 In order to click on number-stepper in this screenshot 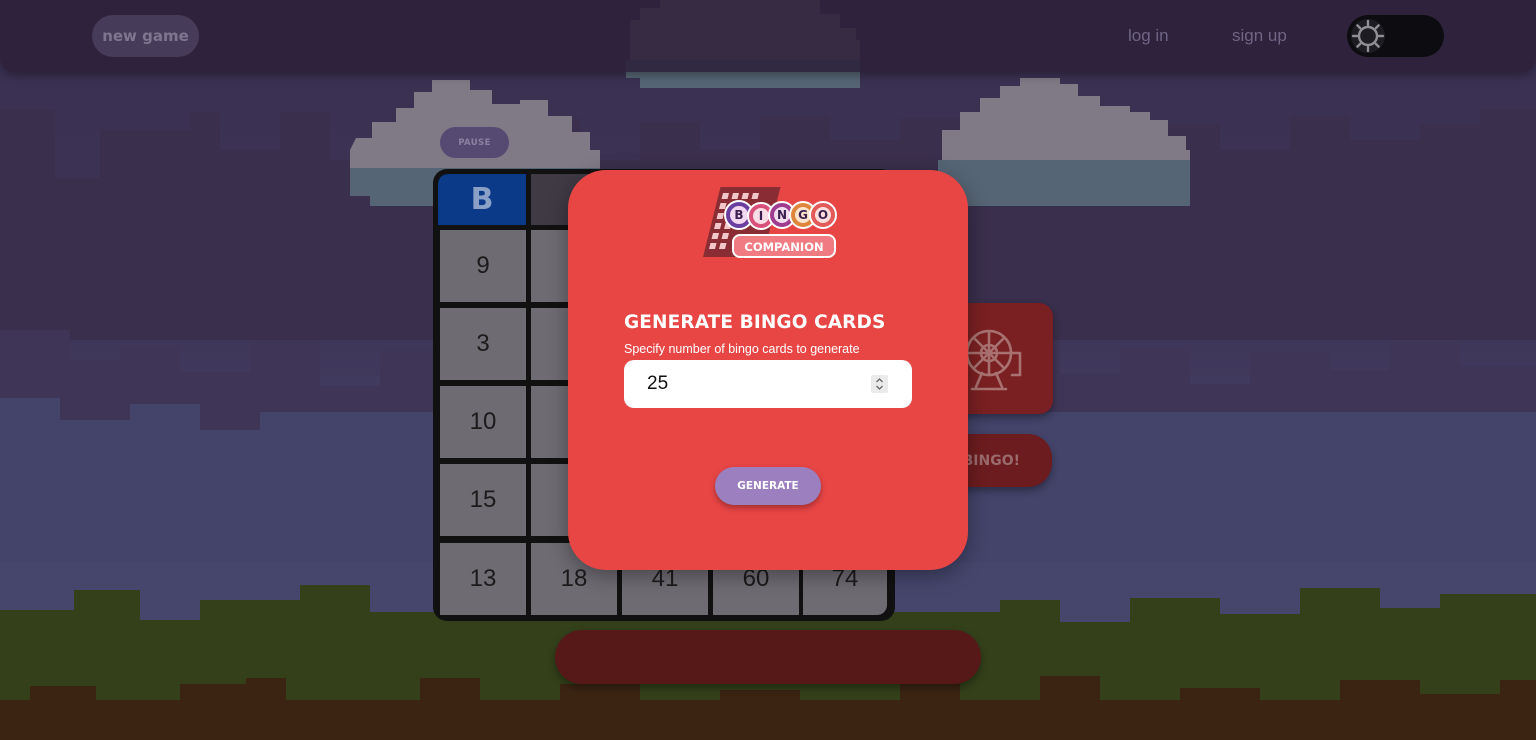, I will do `click(879, 384)`.